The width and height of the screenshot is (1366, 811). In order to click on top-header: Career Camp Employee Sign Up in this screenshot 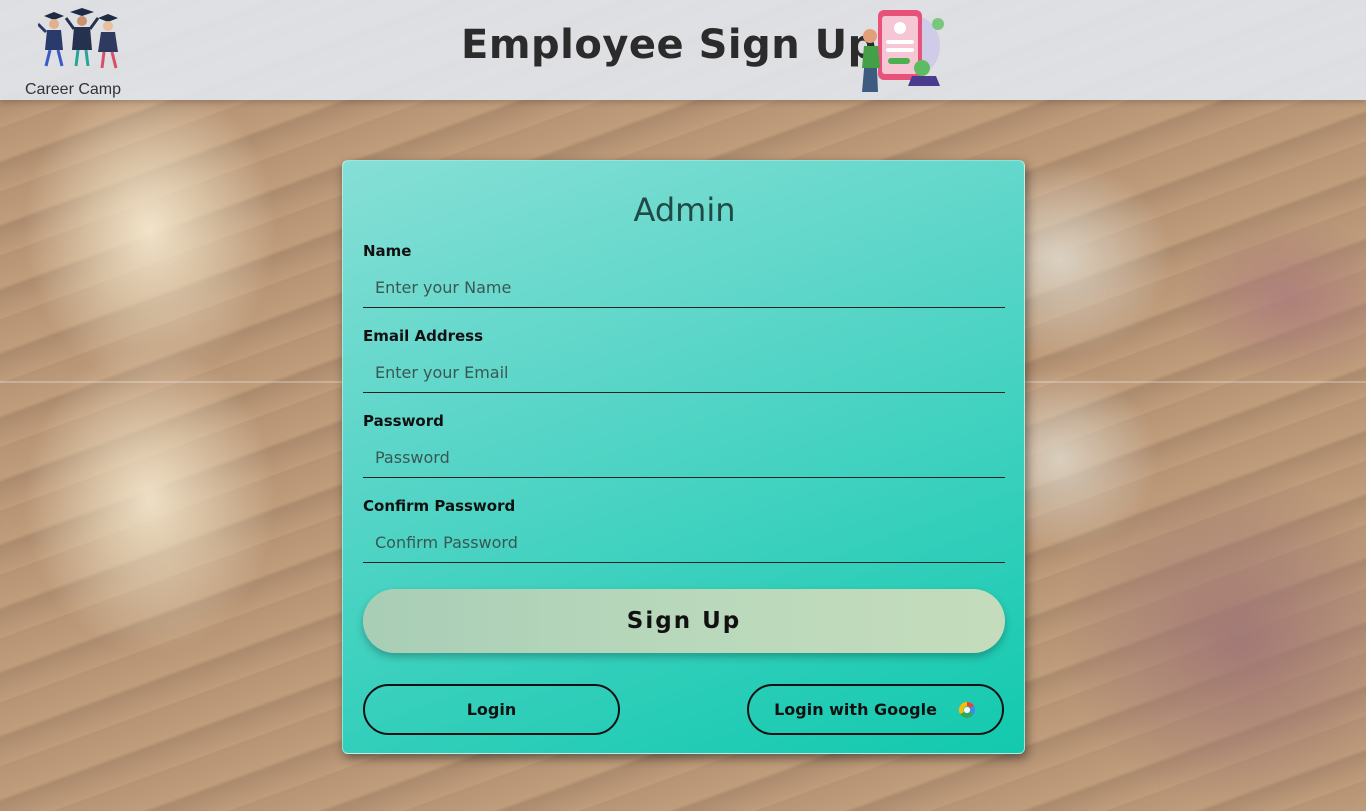, I will do `click(683, 50)`.